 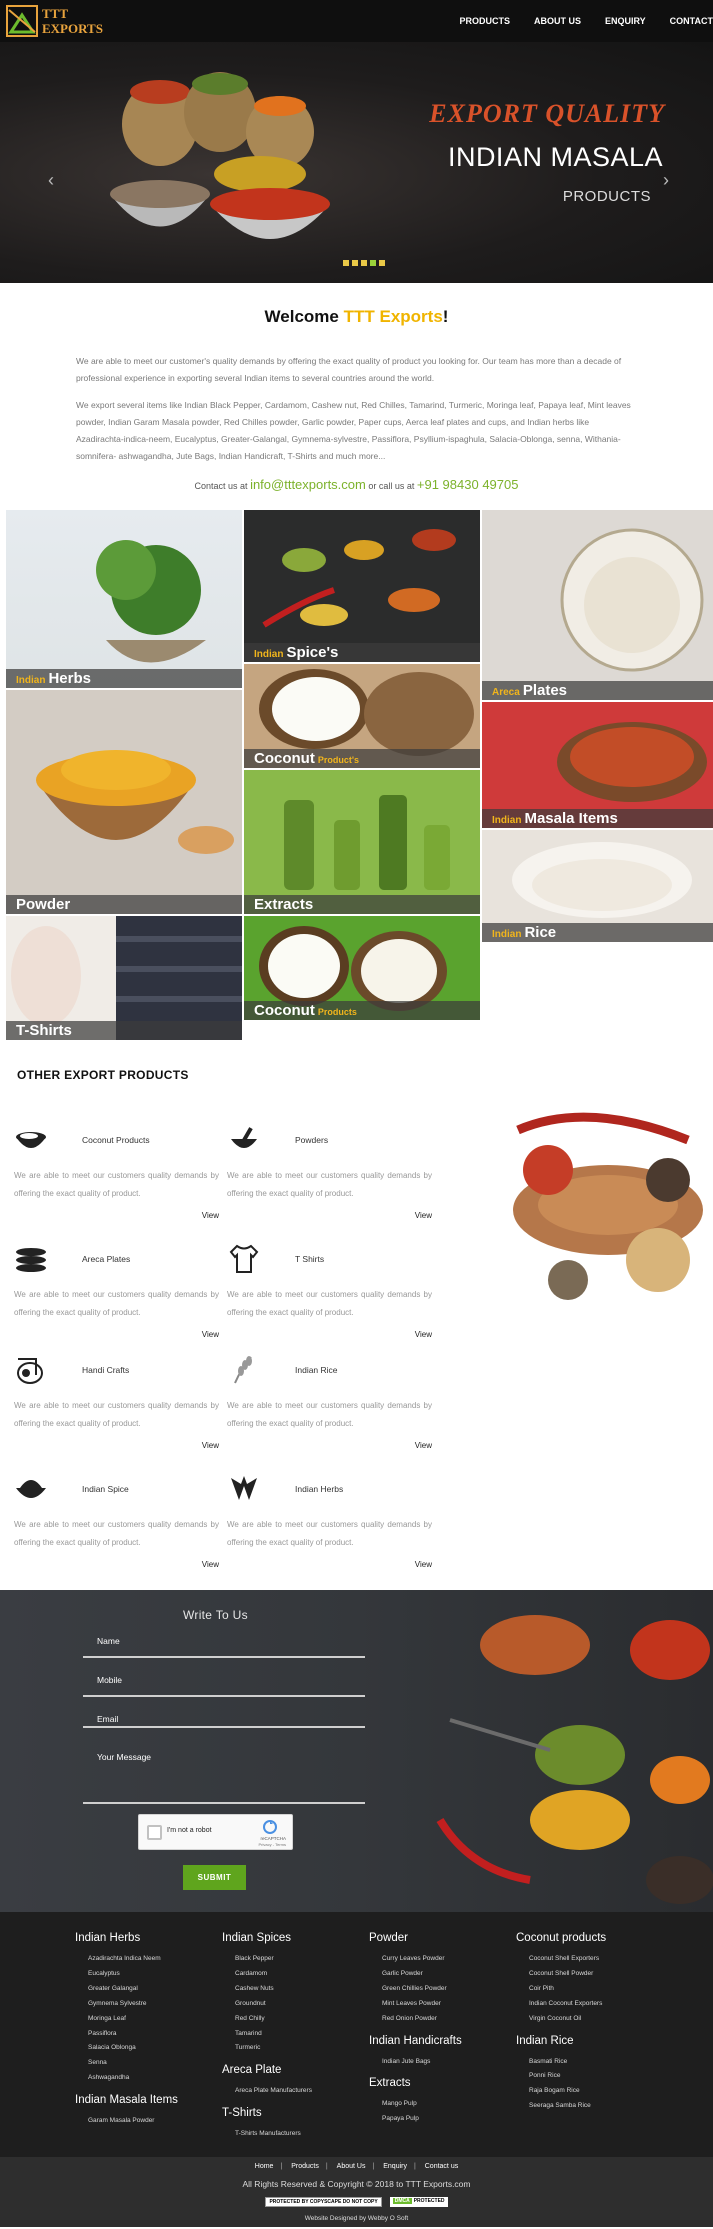 What do you see at coordinates (362, 716) in the screenshot?
I see `tile-coconut-products: Coconut Product's` at bounding box center [362, 716].